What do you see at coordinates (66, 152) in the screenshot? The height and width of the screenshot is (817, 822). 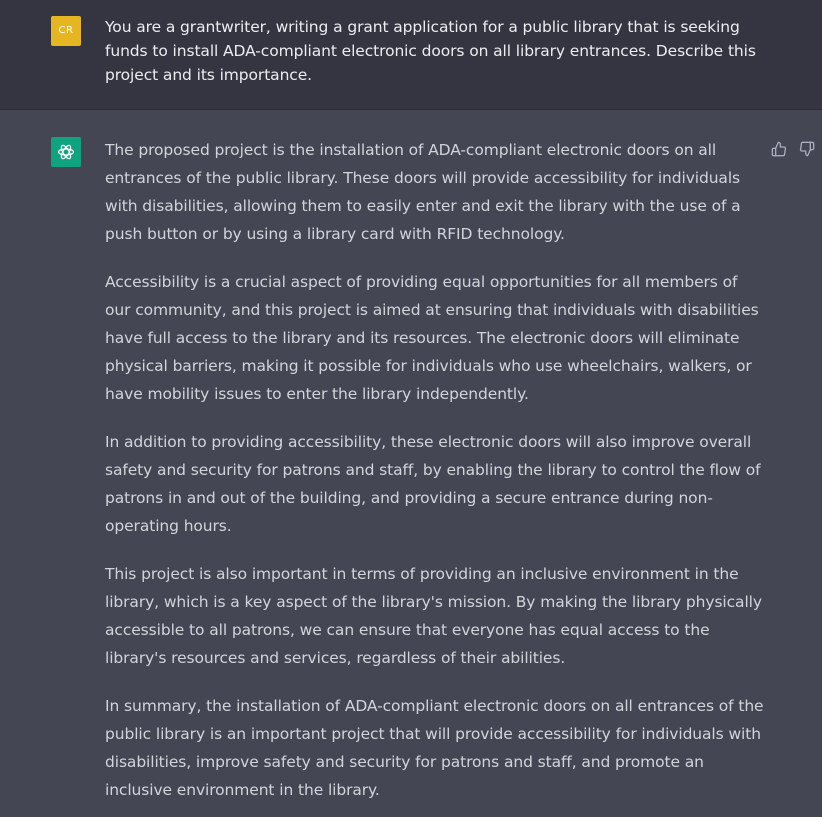 I see `openai-logo-icon` at bounding box center [66, 152].